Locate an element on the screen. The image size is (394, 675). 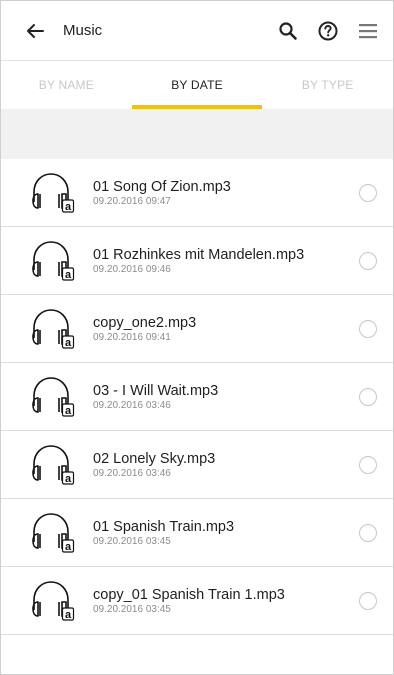
back-button is located at coordinates (35, 31).